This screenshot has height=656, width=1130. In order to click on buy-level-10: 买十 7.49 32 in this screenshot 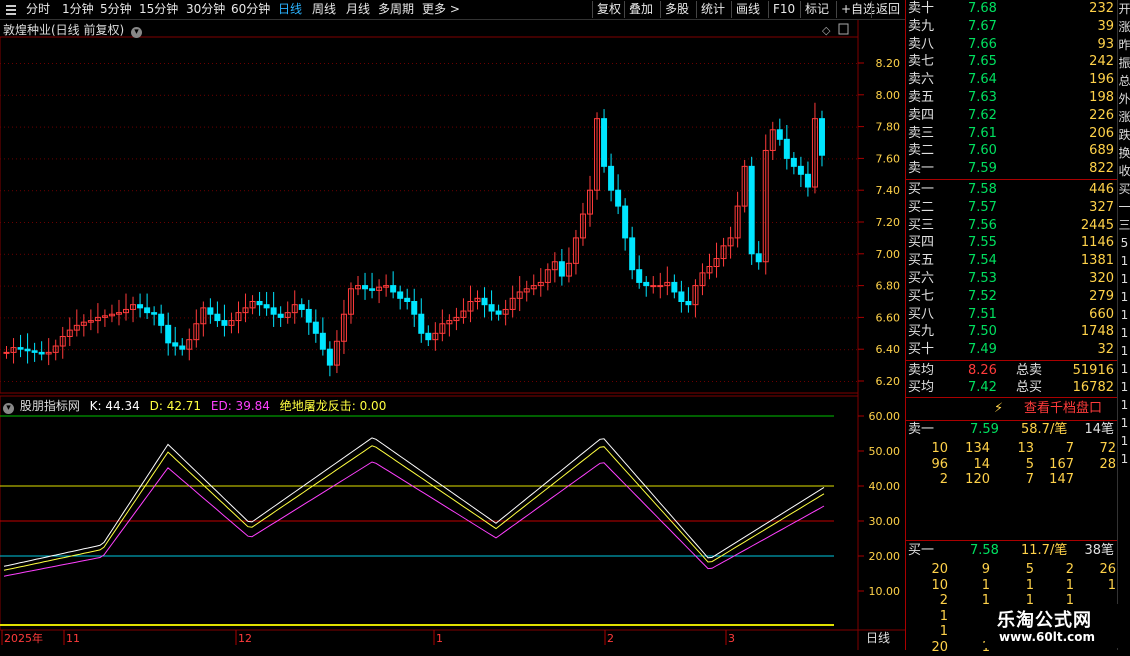, I will do `click(1012, 350)`.